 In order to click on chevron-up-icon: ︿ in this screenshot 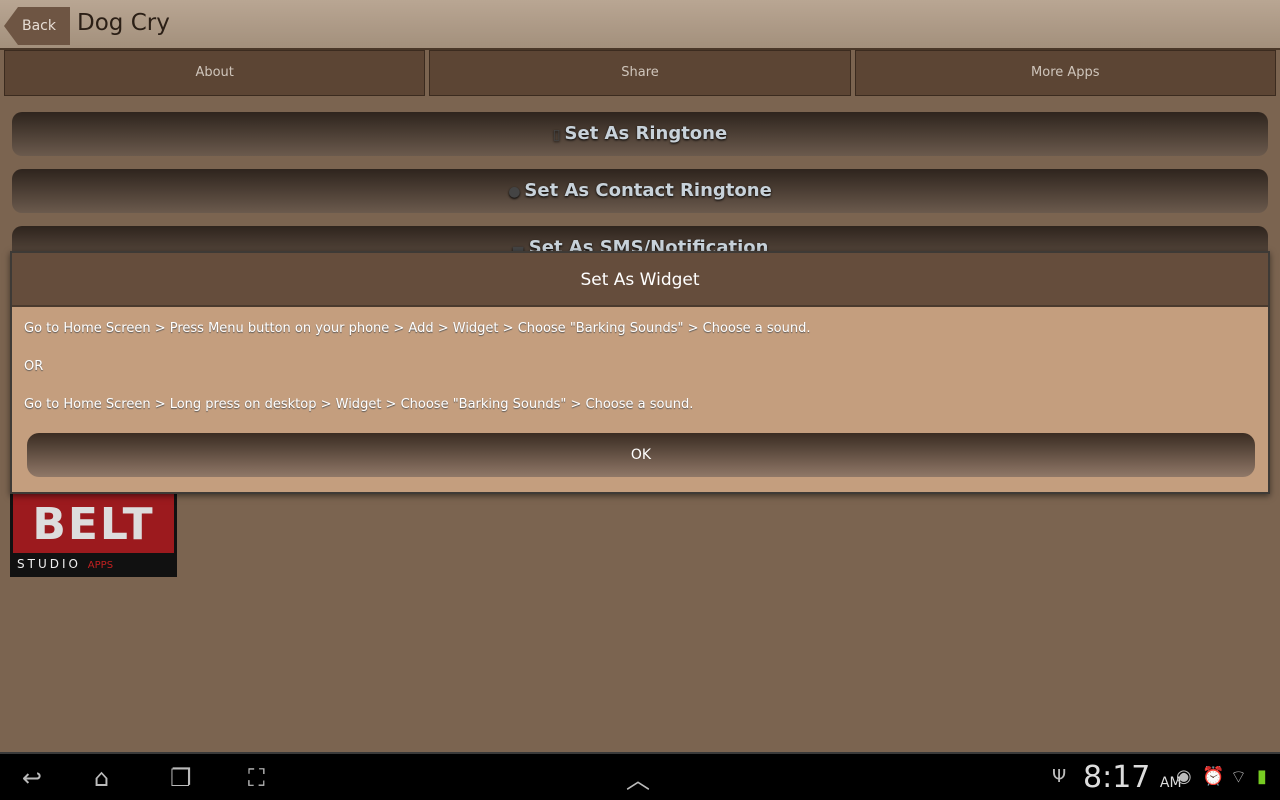, I will do `click(638, 777)`.